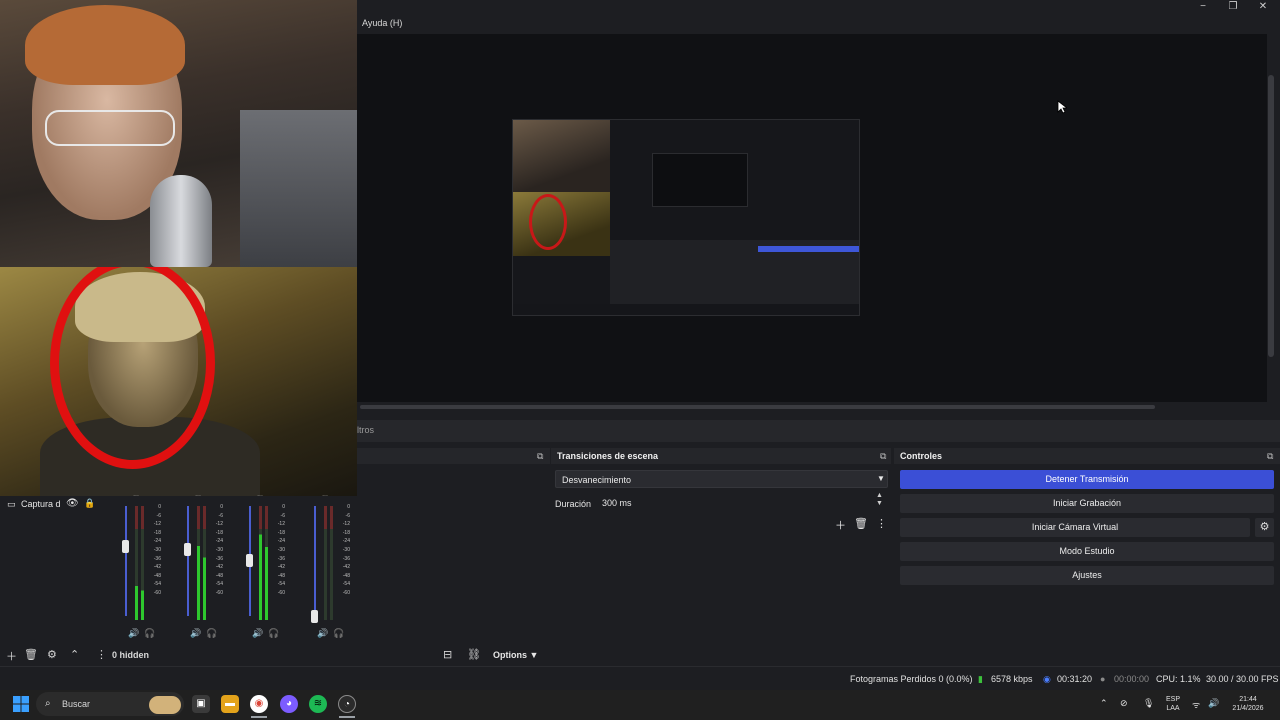 Image resolution: width=1280 pixels, height=720 pixels. What do you see at coordinates (883, 456) in the screenshot?
I see `transitions-undock-icon: ⧉` at bounding box center [883, 456].